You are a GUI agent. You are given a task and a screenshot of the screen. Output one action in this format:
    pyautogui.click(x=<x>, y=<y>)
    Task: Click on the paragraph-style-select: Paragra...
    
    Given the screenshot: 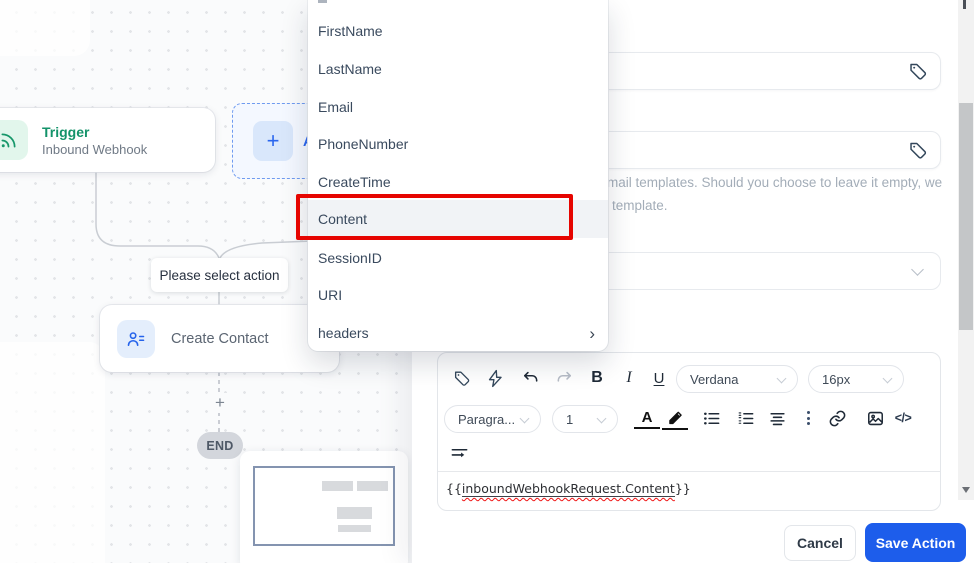 What is the action you would take?
    pyautogui.click(x=492, y=419)
    